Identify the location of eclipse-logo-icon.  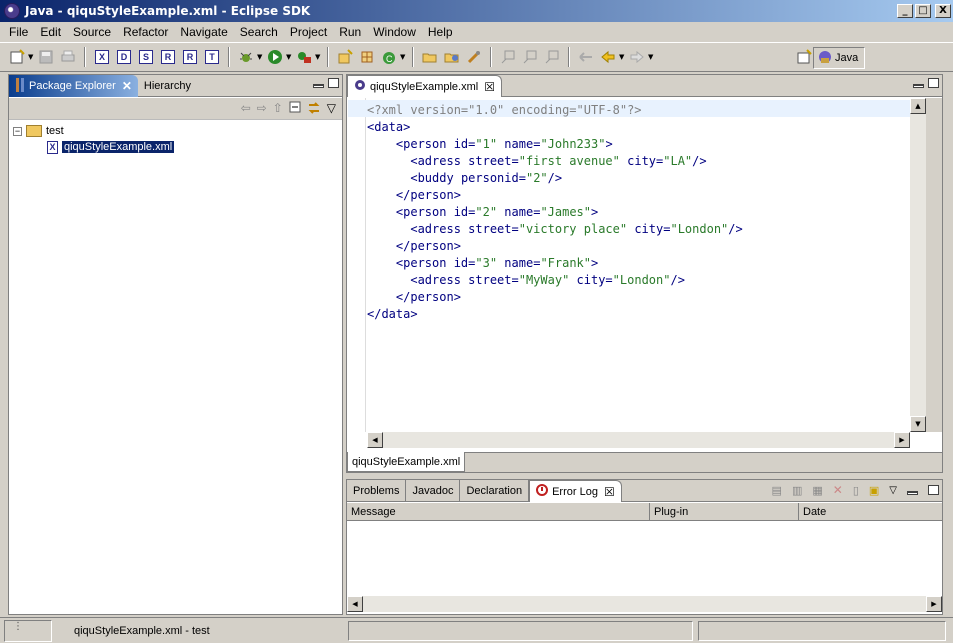
(12, 11).